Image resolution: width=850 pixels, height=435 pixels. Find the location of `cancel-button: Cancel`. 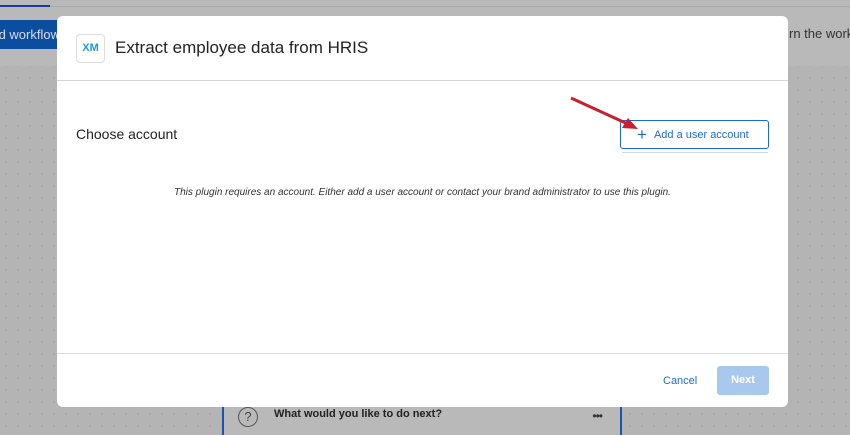

cancel-button: Cancel is located at coordinates (680, 381).